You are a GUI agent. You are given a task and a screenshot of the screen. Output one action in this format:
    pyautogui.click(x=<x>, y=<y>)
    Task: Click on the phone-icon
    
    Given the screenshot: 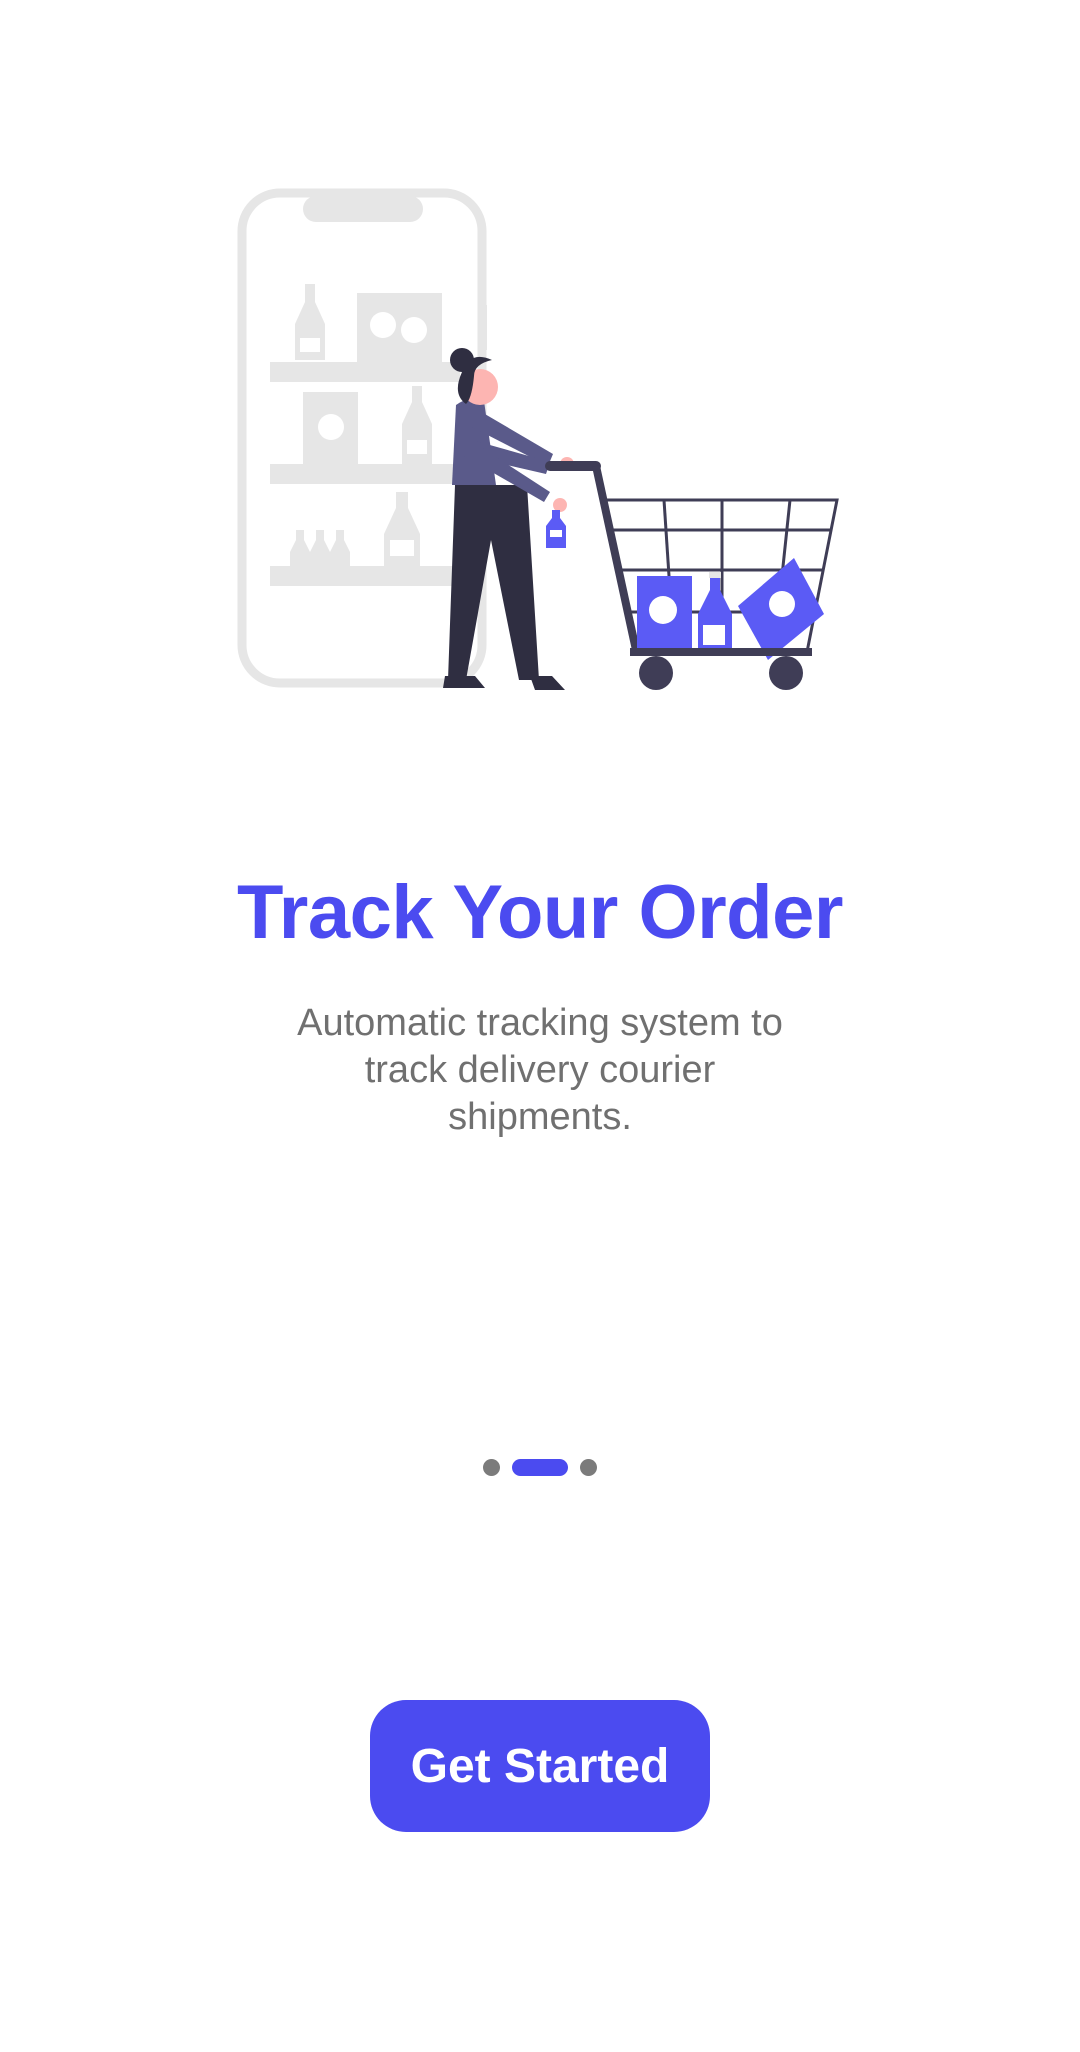 What is the action you would take?
    pyautogui.click(x=362, y=438)
    